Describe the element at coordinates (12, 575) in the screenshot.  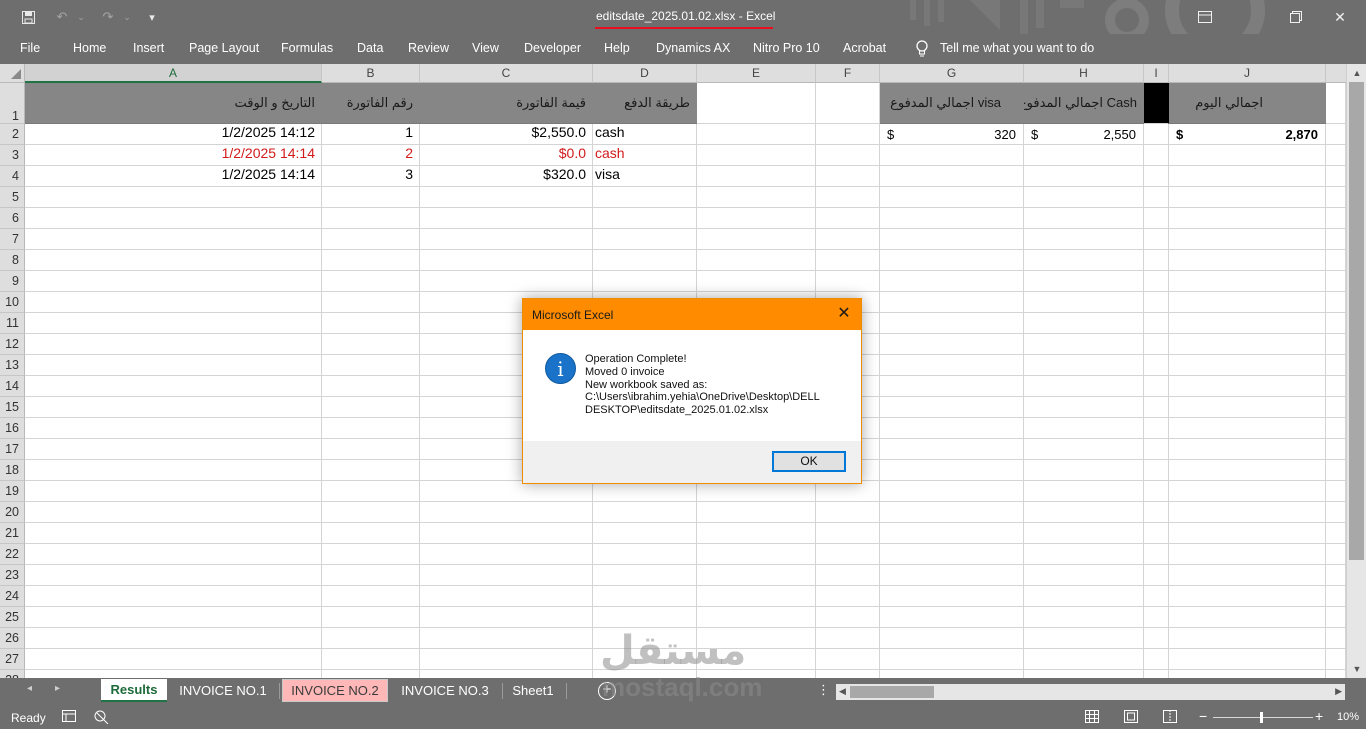
I see `row-header: 23` at that location.